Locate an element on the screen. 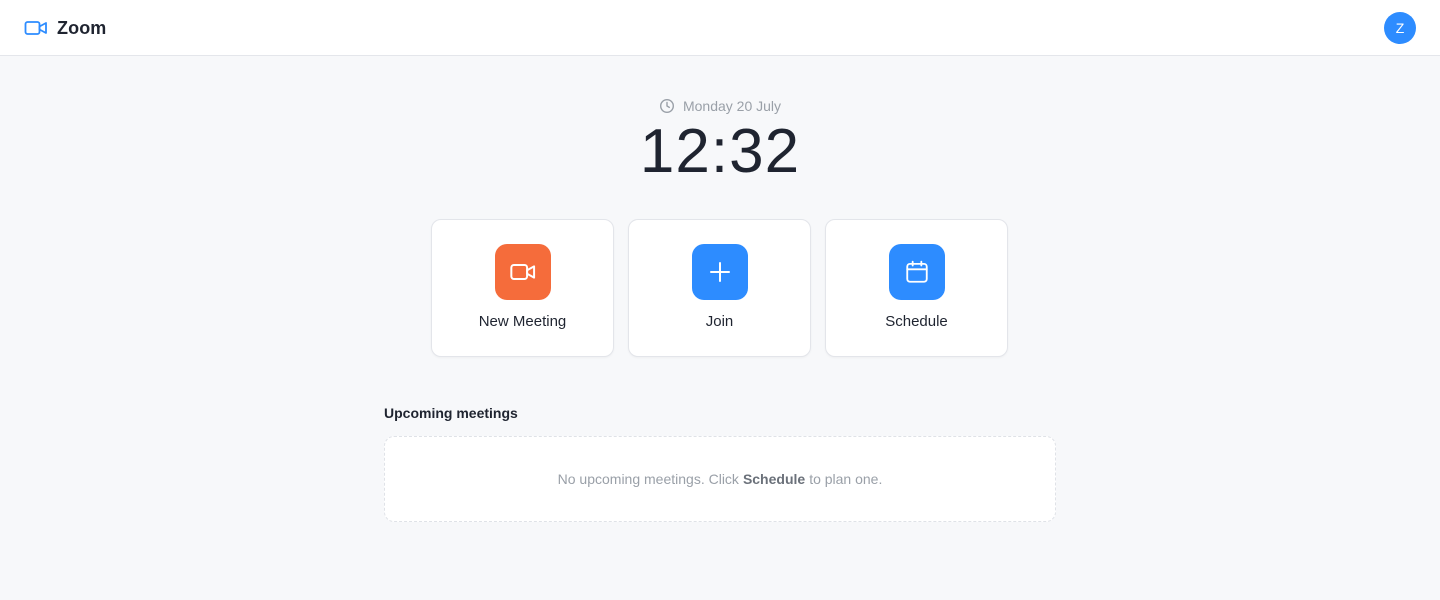 The width and height of the screenshot is (1440, 600). plus-icon is located at coordinates (720, 272).